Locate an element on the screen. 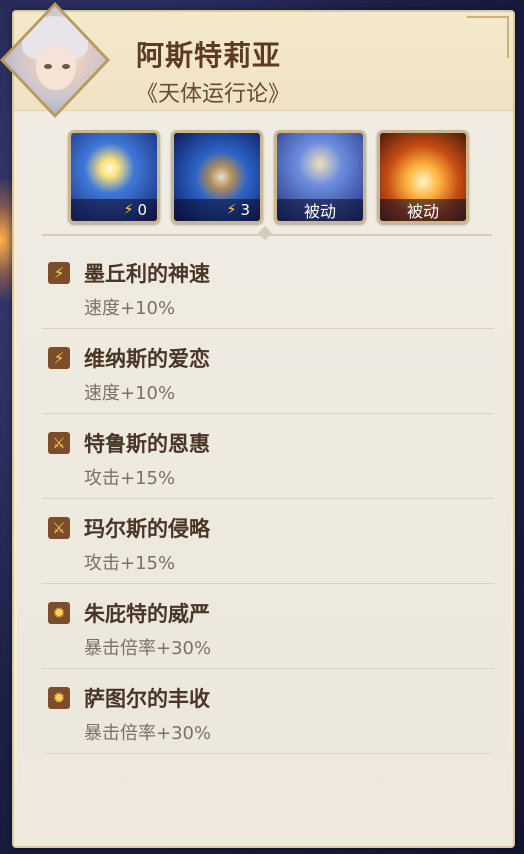  effect-title: 特鲁斯的恩惠 is located at coordinates (147, 443).